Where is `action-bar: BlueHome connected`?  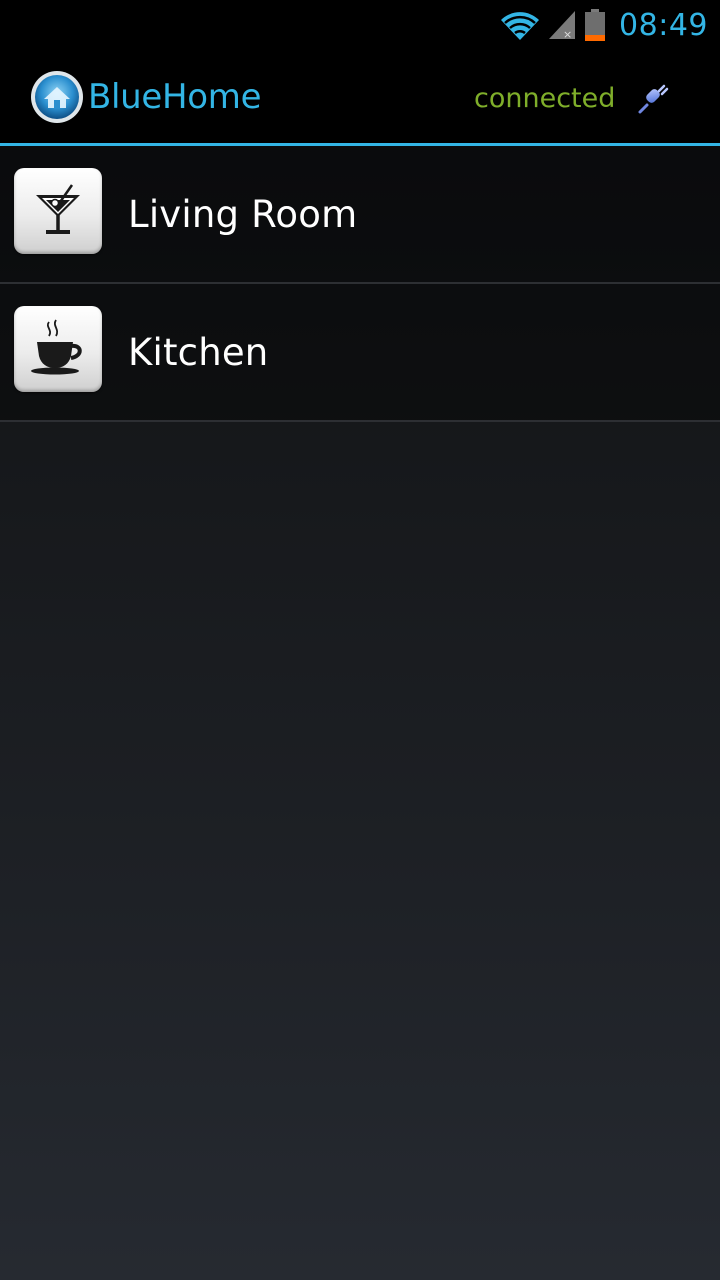 action-bar: BlueHome connected is located at coordinates (360, 96).